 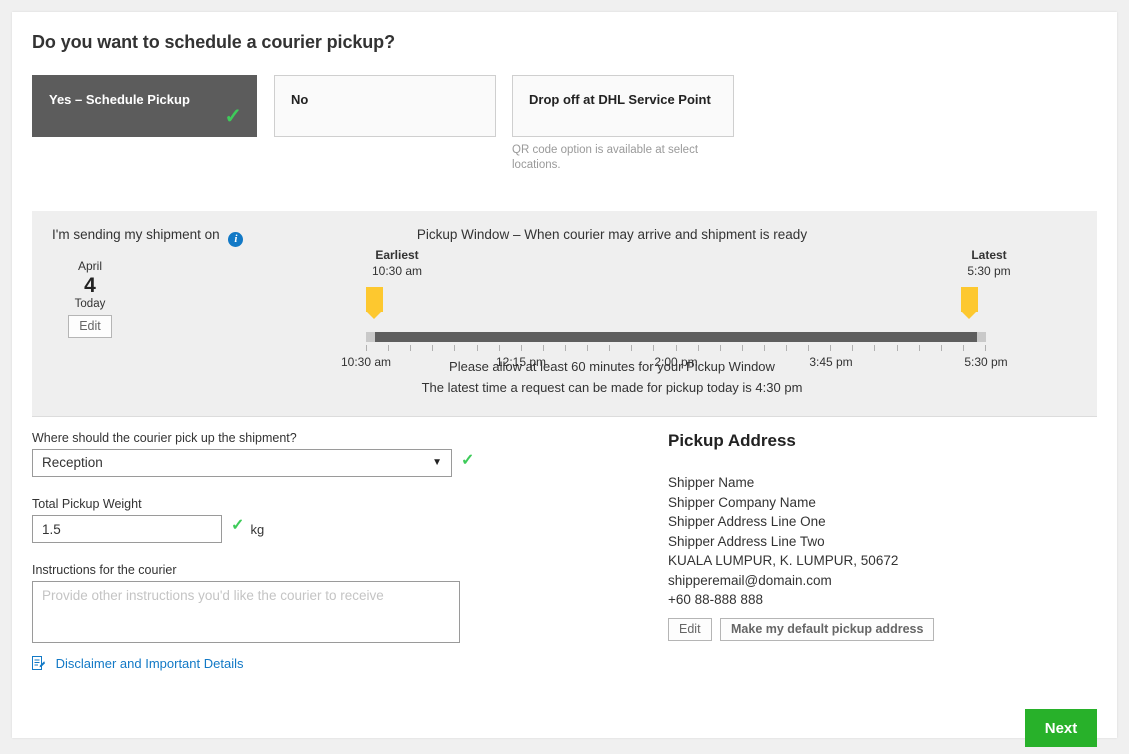 What do you see at coordinates (1061, 728) in the screenshot?
I see `next-button: Next` at bounding box center [1061, 728].